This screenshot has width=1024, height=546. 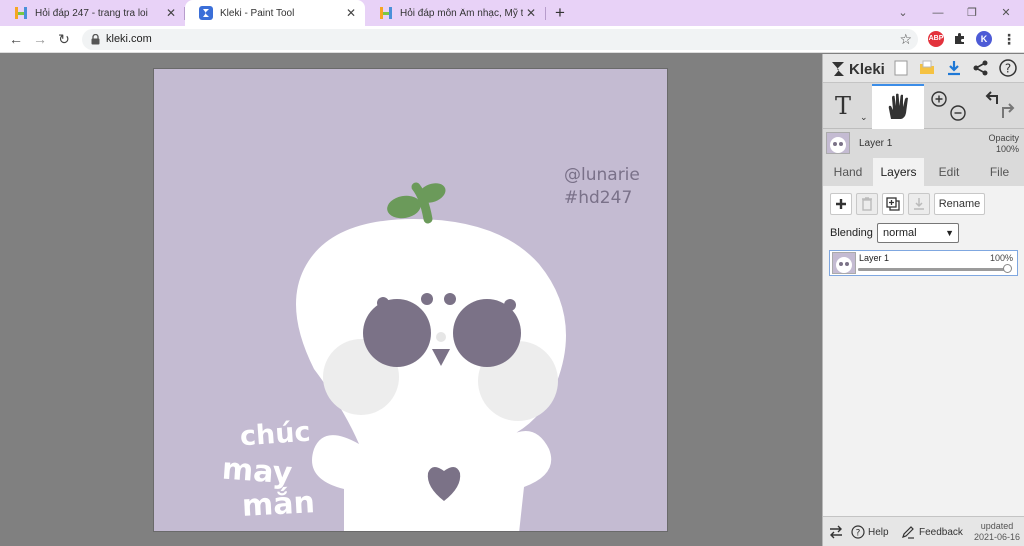 I want to click on tab-hand: Hand, so click(x=848, y=172).